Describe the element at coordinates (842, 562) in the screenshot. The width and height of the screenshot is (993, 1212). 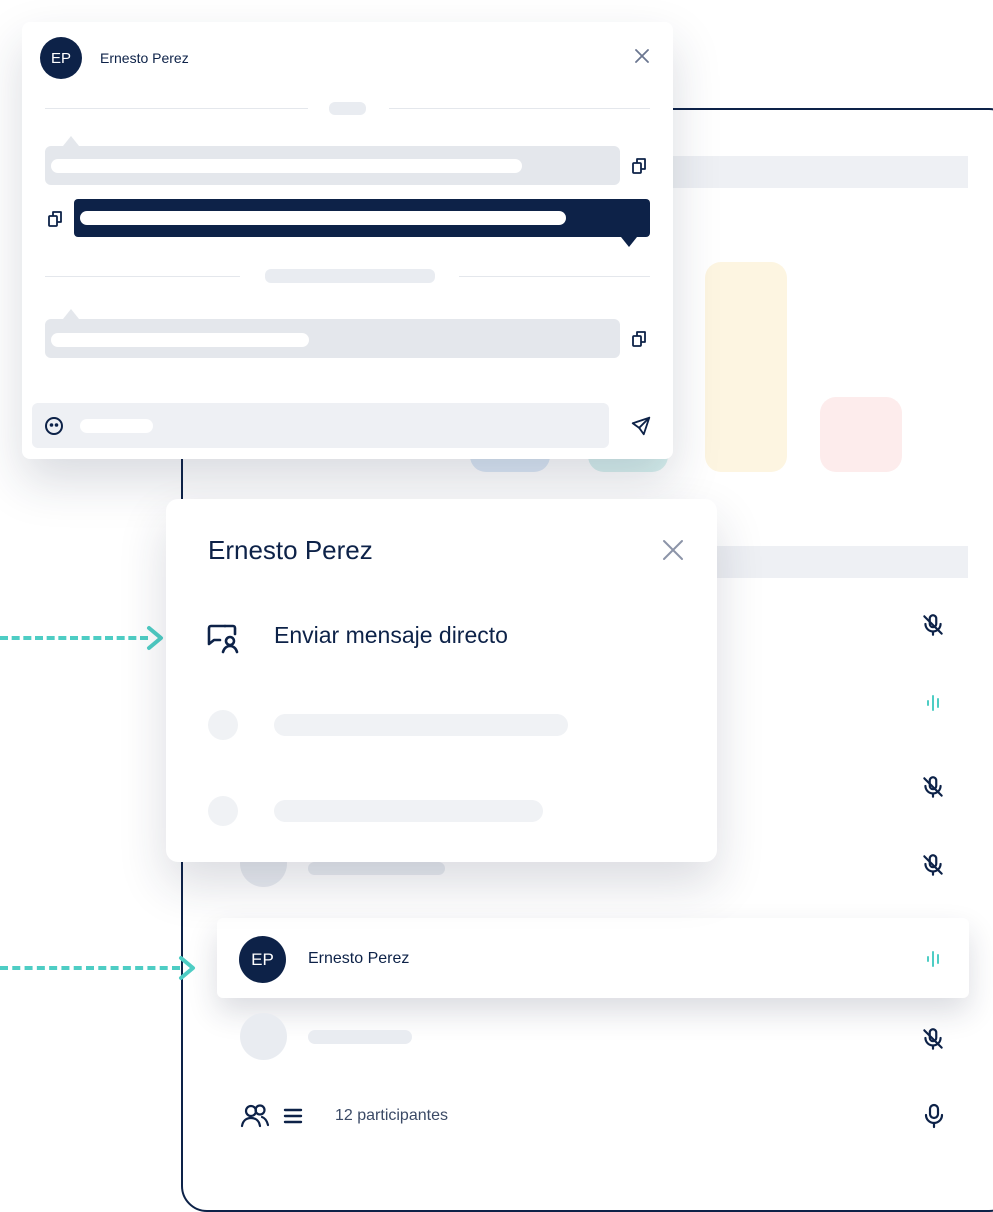
I see `list-header-band` at that location.